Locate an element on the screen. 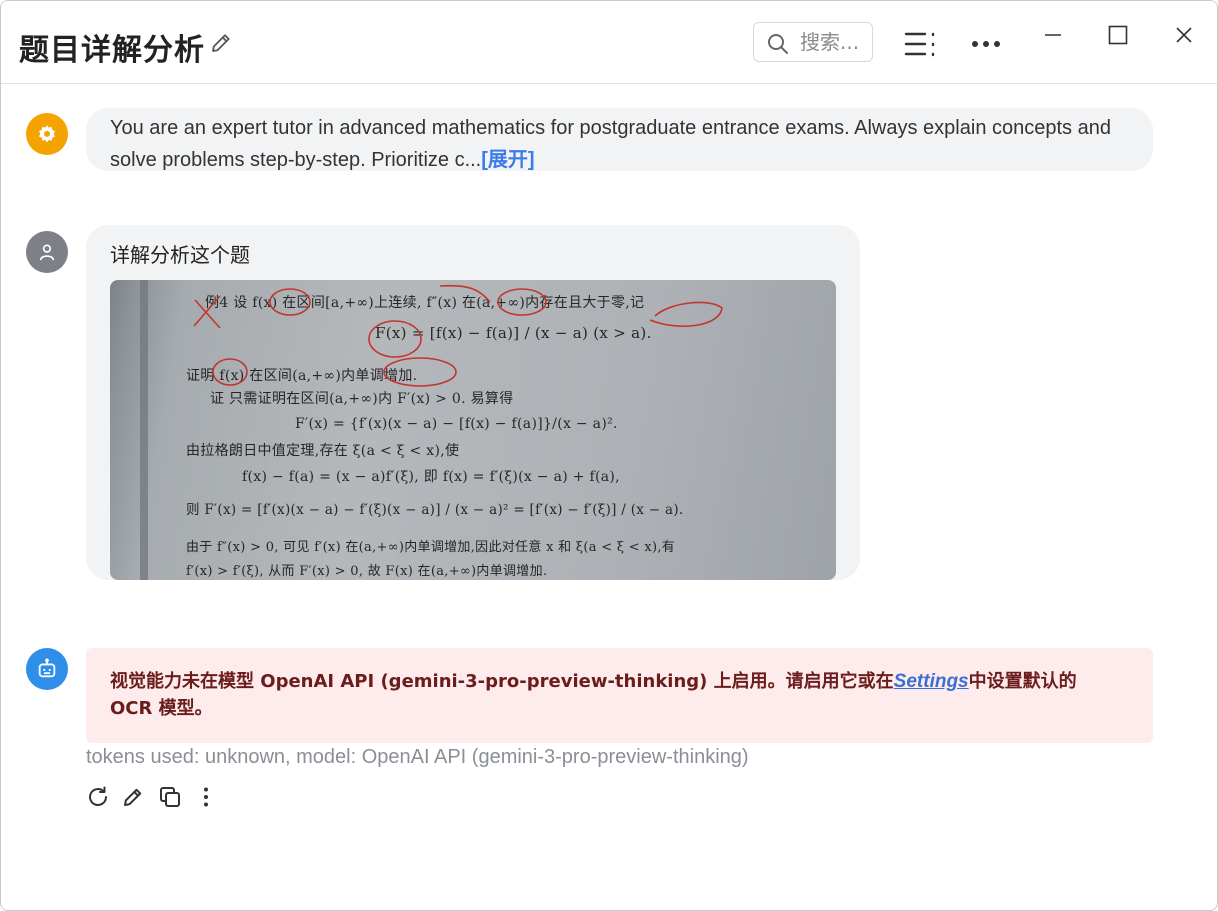  assistant-avatar is located at coordinates (47, 669).